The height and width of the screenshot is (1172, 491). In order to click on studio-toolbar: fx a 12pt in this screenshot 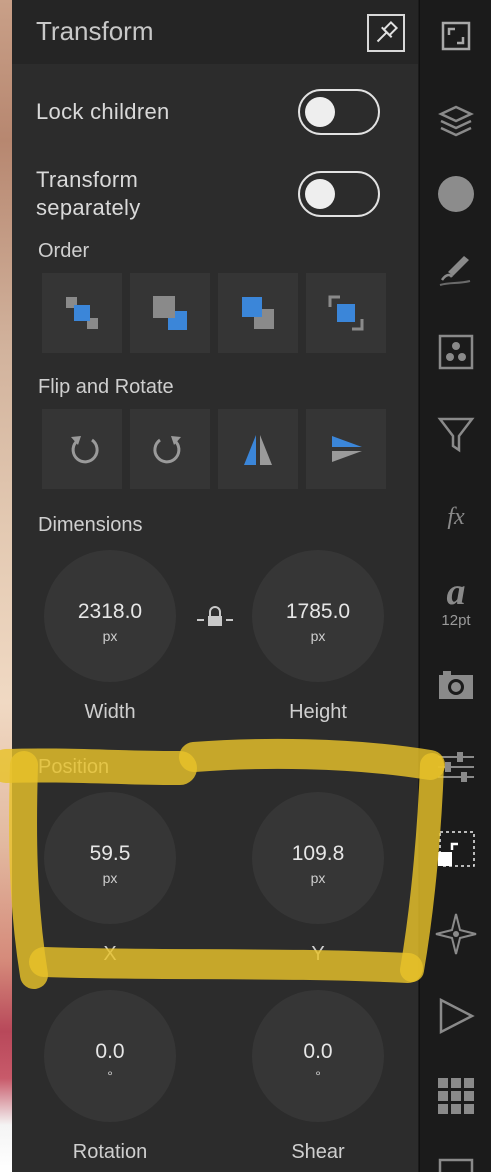, I will do `click(455, 586)`.